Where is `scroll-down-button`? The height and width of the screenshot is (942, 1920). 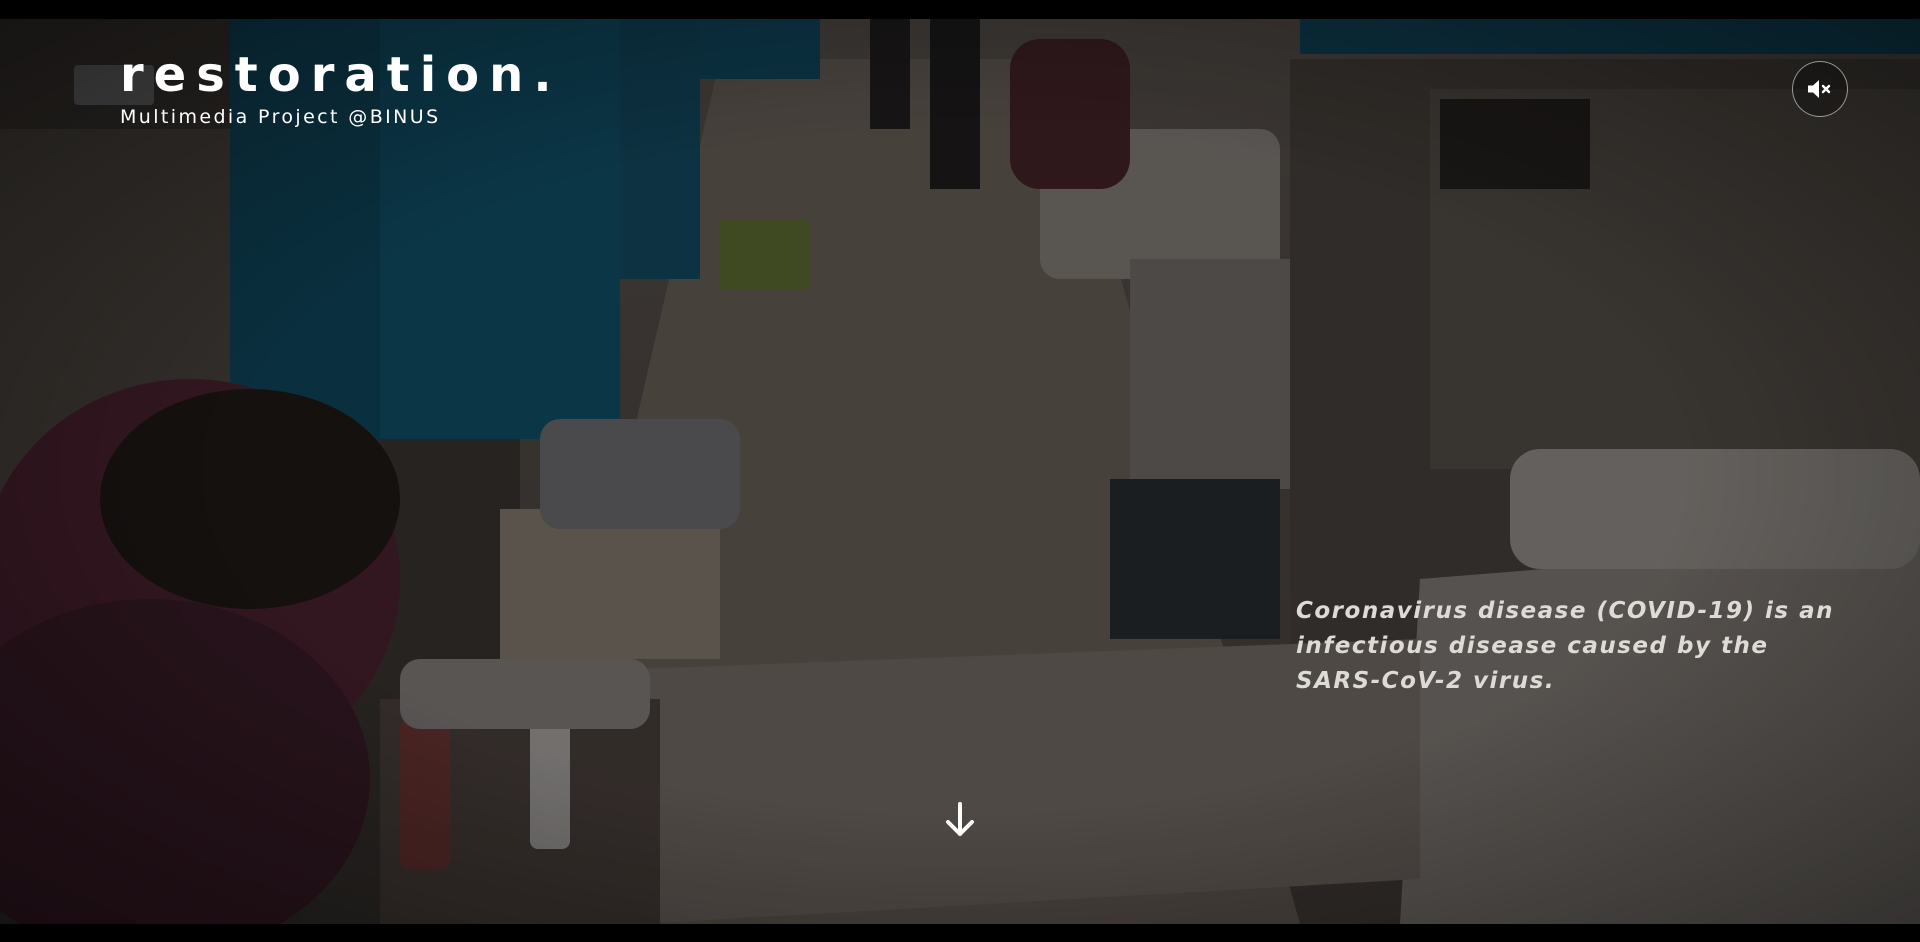
scroll-down-button is located at coordinates (960, 820).